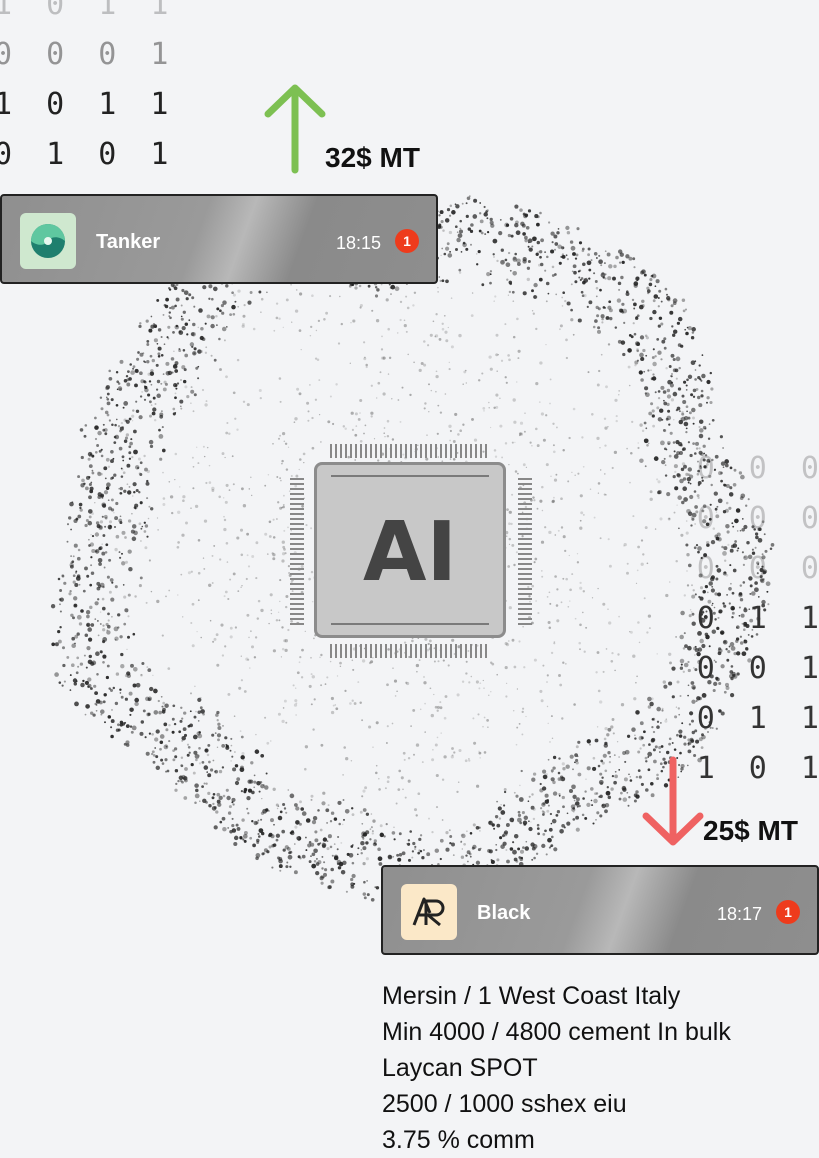  What do you see at coordinates (600, 910) in the screenshot?
I see `notification-black: Black 18:17 1` at bounding box center [600, 910].